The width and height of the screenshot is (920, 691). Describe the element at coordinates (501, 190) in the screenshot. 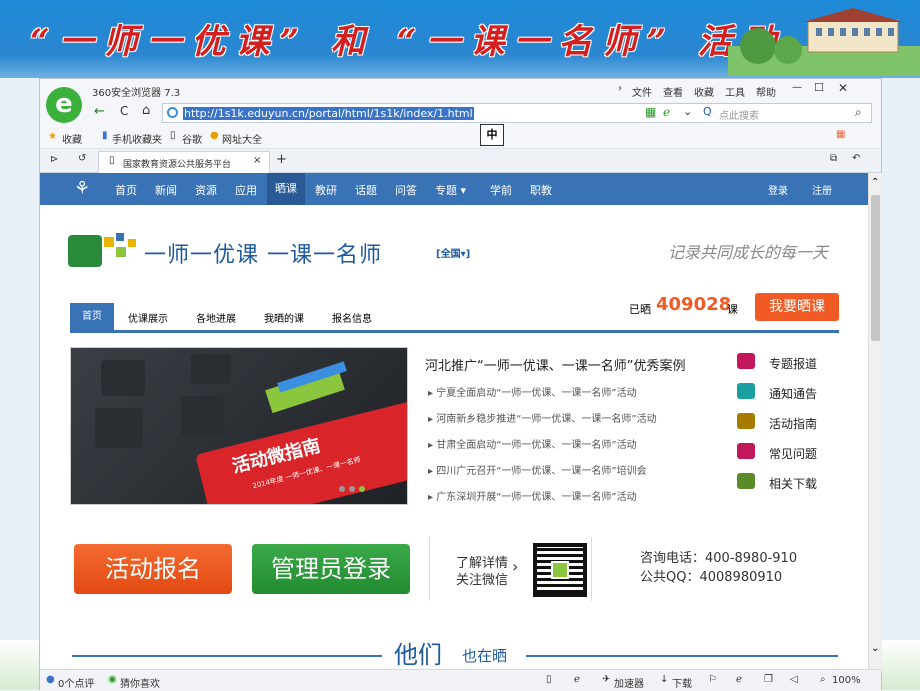

I see `nav-preschool: 学前` at that location.